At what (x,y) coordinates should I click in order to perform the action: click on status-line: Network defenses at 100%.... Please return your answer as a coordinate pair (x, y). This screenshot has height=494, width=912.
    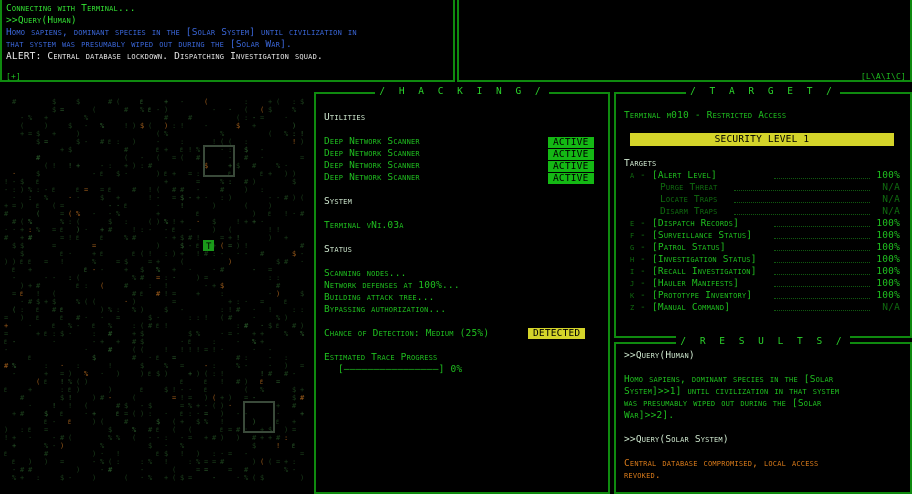
    Looking at the image, I should click on (392, 285).